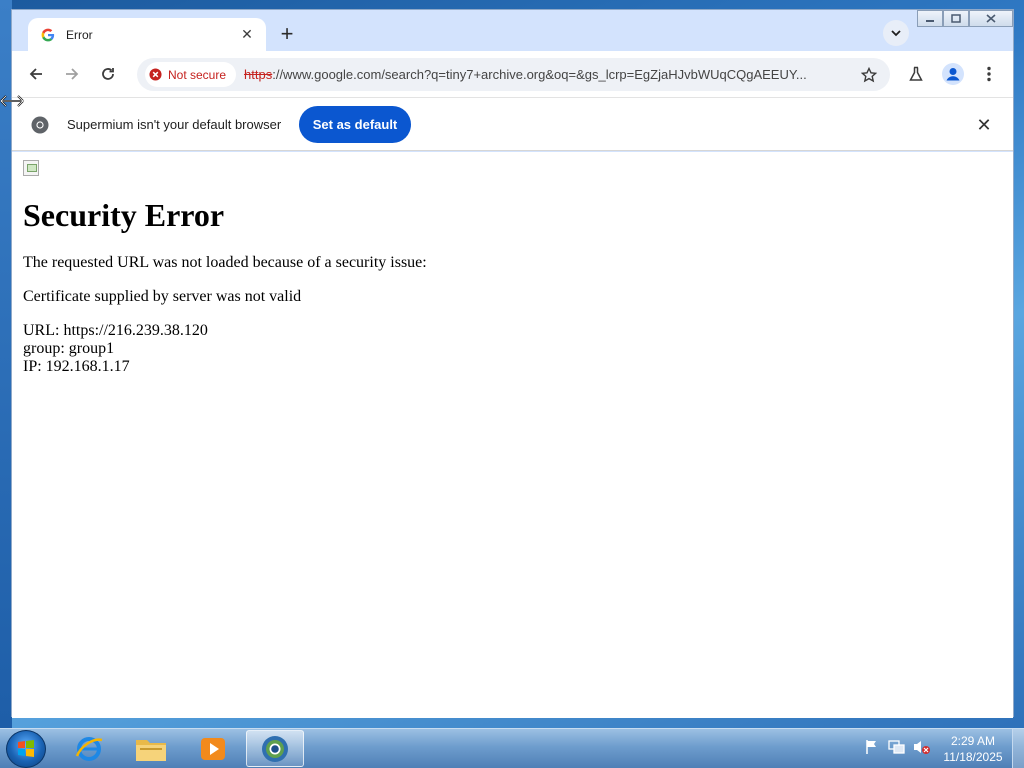 Image resolution: width=1024 pixels, height=768 pixels. Describe the element at coordinates (973, 757) in the screenshot. I see `clock-date: 11/18/2025` at that location.